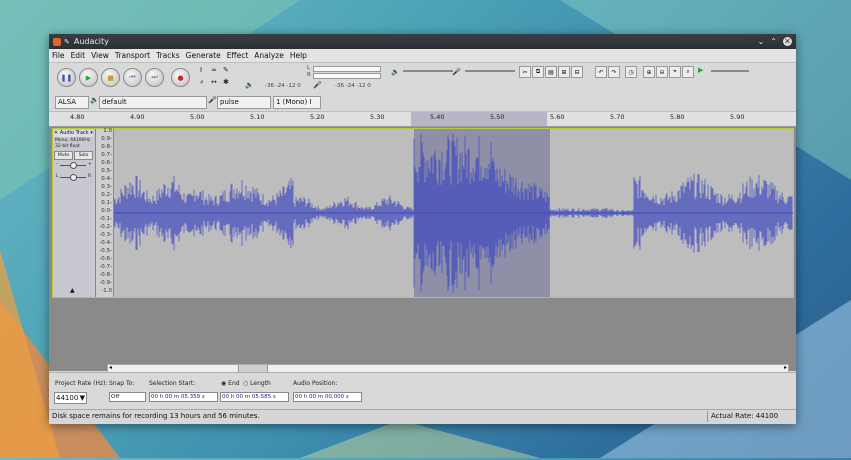 Image resolution: width=851 pixels, height=460 pixels. Describe the element at coordinates (538, 72) in the screenshot. I see `copy-icon: ⧉` at that location.